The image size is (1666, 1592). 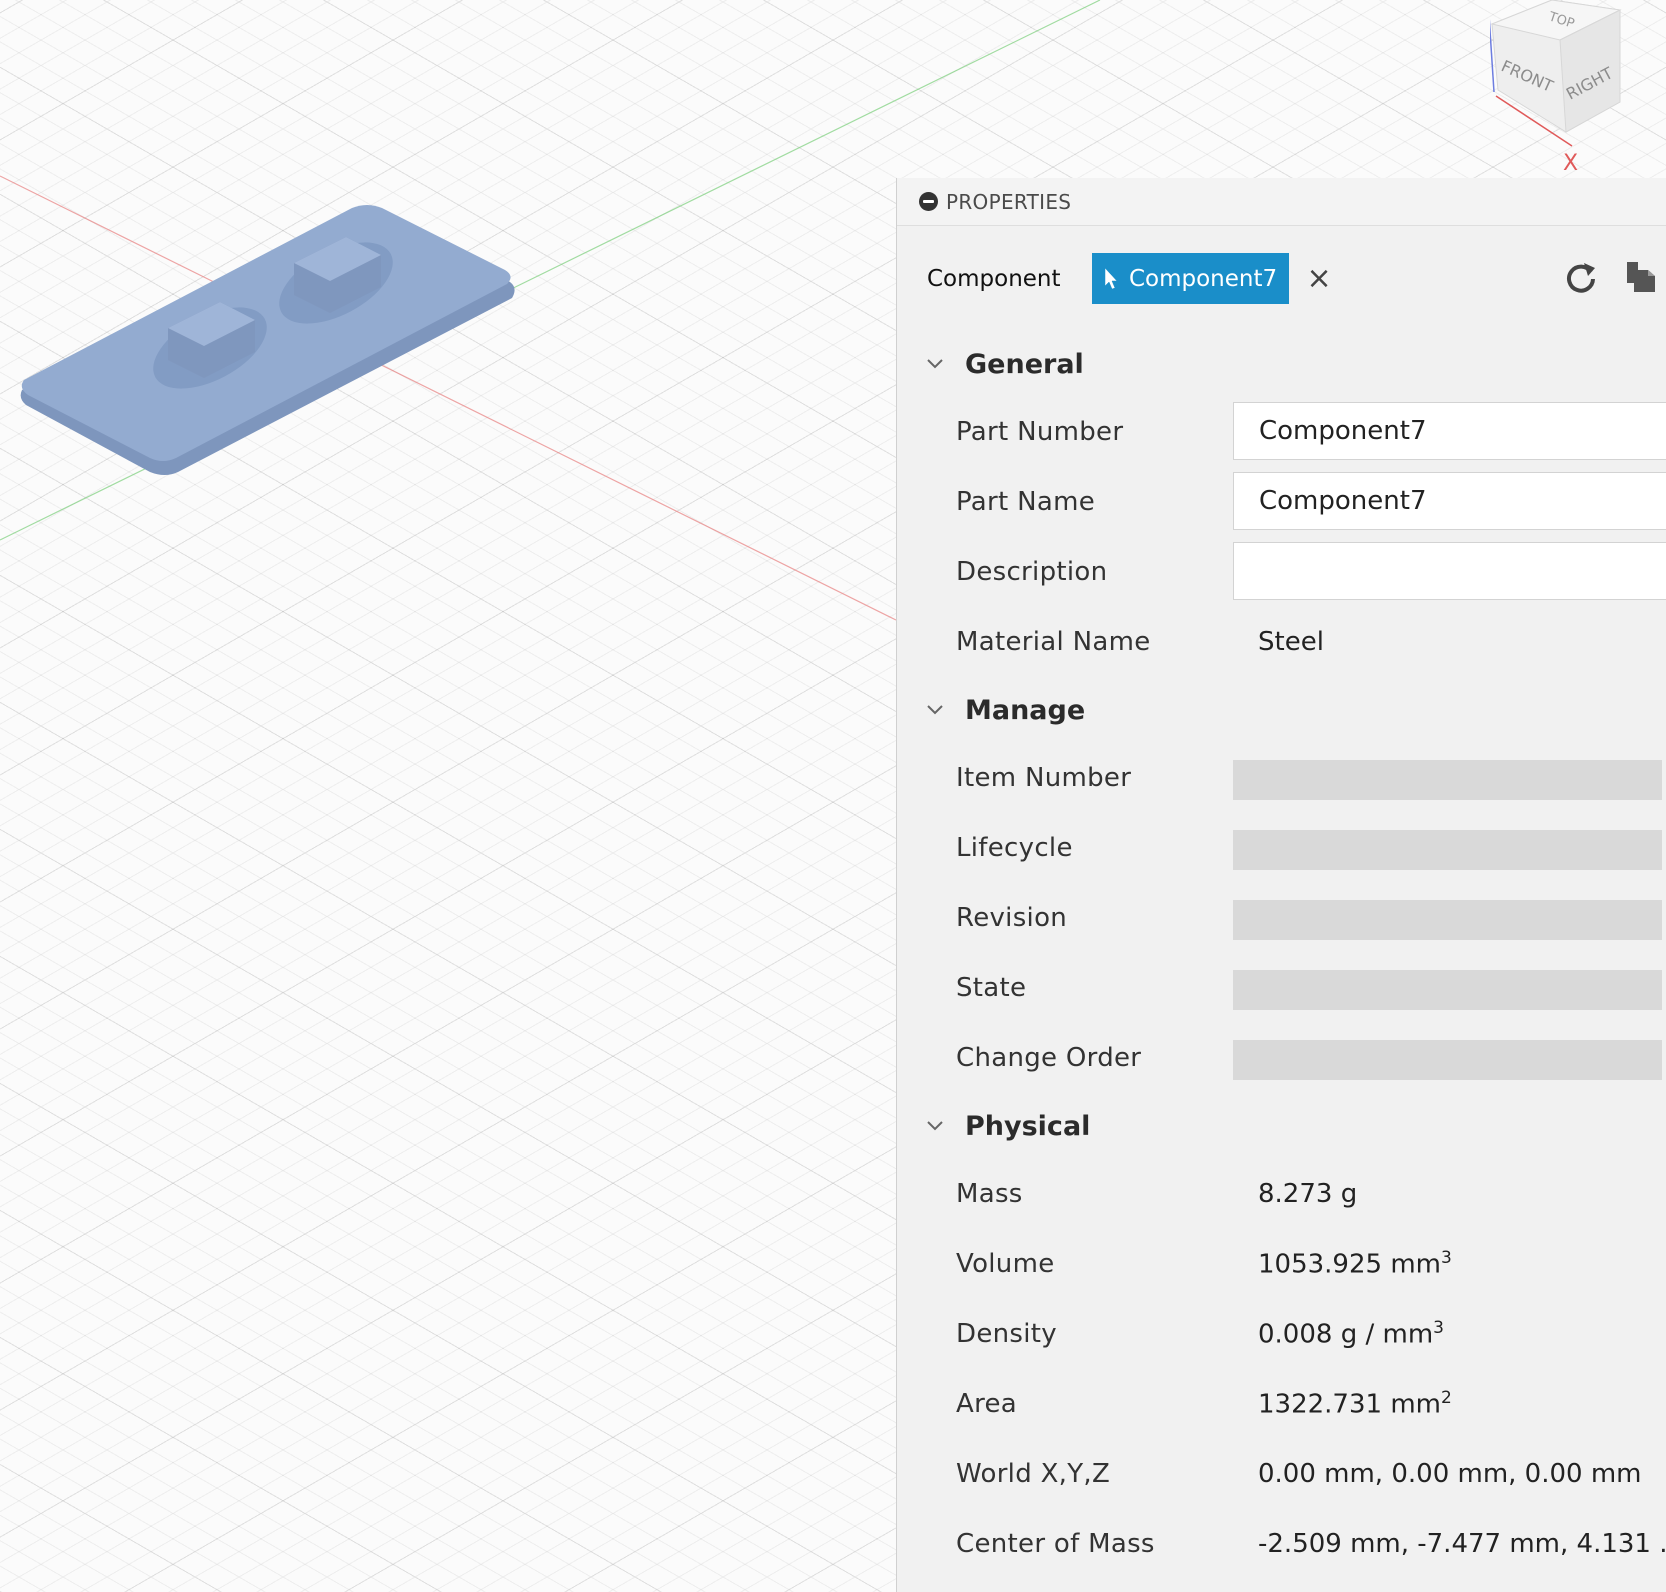 I want to click on prop-row-lifecycle: Lifecycle, so click(x=1281, y=848).